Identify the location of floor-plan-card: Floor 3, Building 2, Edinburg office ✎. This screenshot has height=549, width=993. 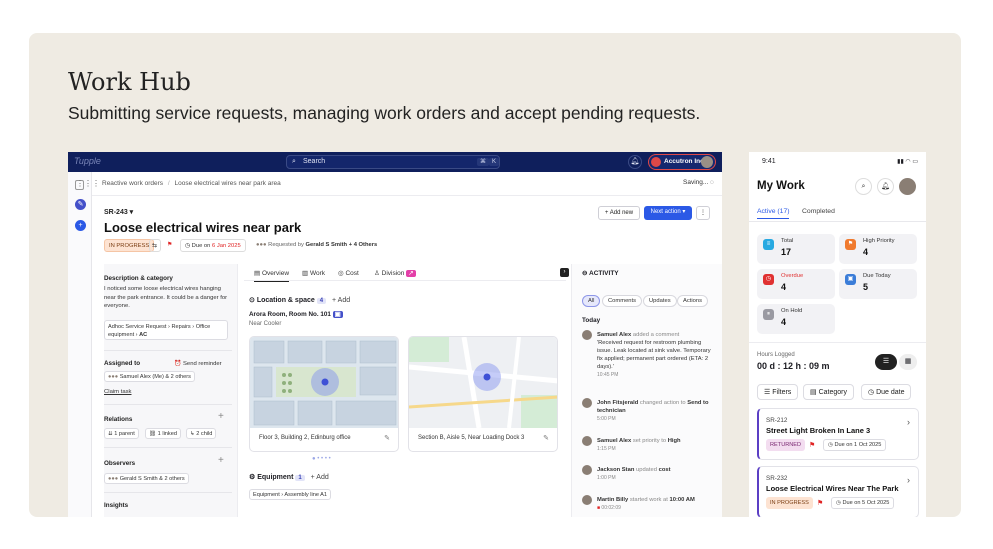
(324, 394).